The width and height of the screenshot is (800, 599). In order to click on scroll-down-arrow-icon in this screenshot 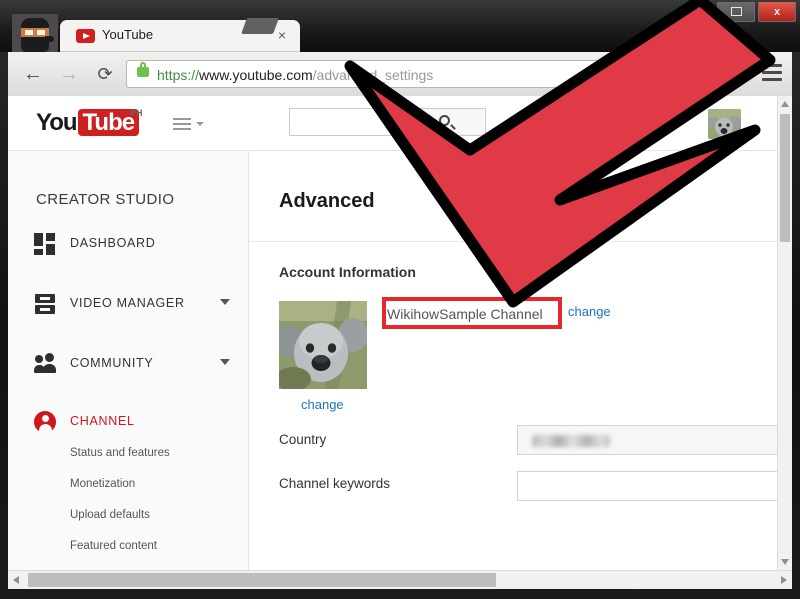, I will do `click(785, 562)`.